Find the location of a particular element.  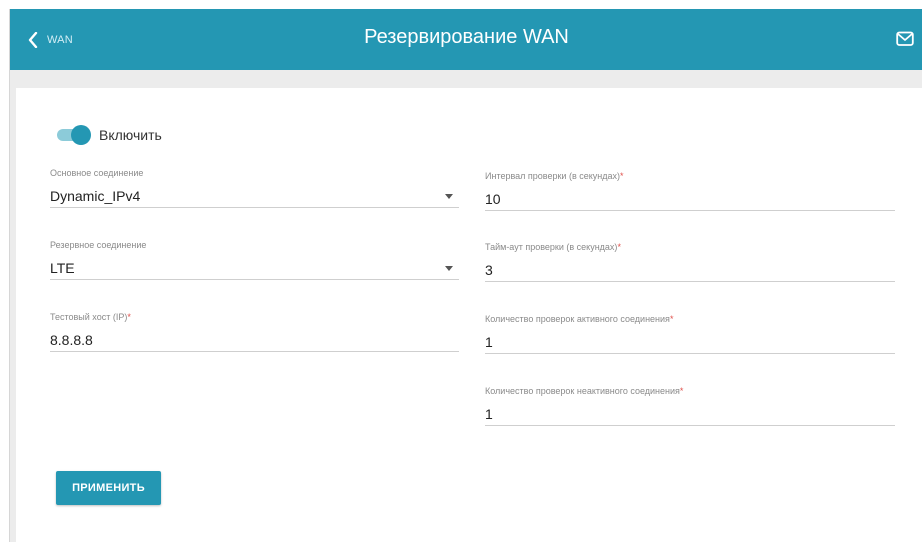

header-bar: WAN Резервирование WAN is located at coordinates (466, 39).